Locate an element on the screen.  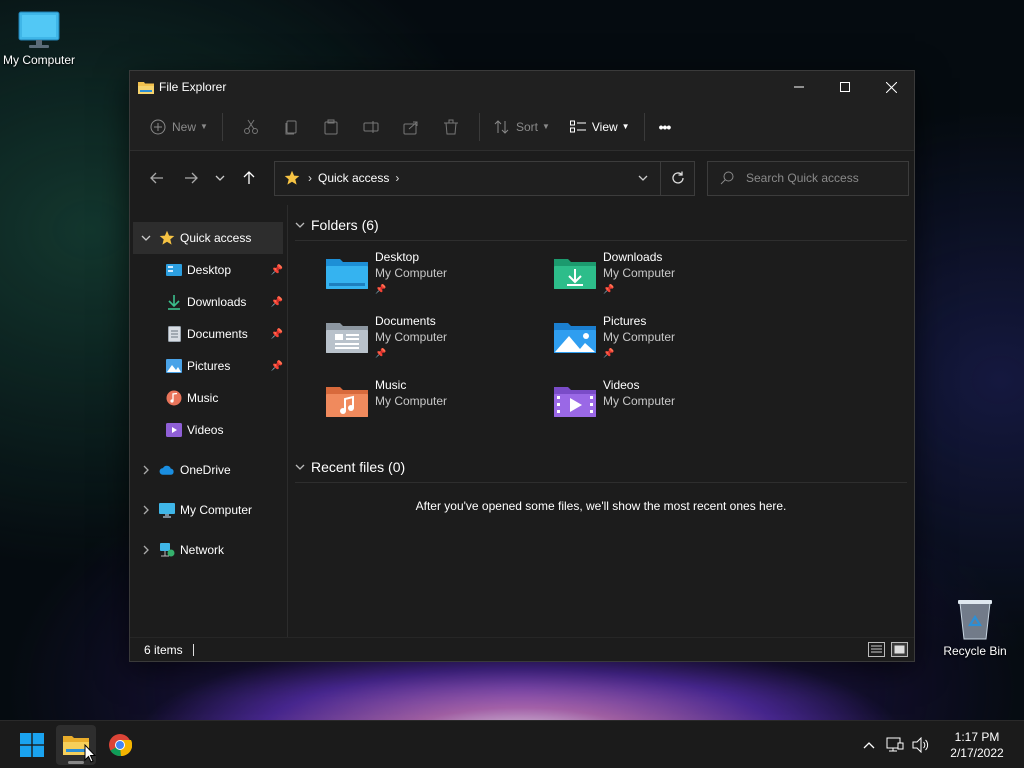
folder-tile-documents: Documents My Computer 📌 is located at coordinates (439, 345).